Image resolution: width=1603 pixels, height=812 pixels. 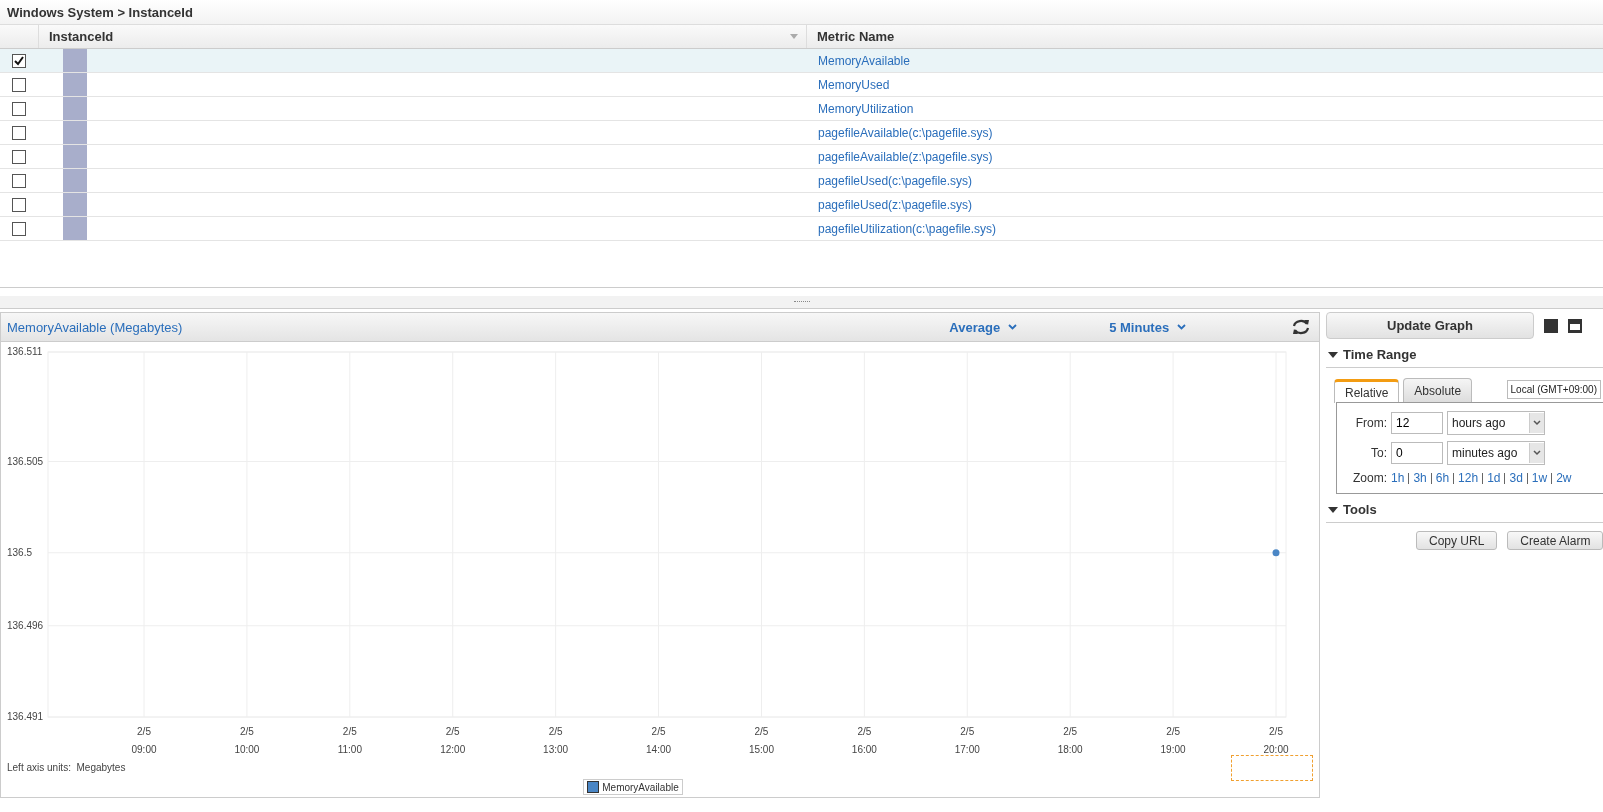 What do you see at coordinates (1417, 423) in the screenshot?
I see `input-field: 12` at bounding box center [1417, 423].